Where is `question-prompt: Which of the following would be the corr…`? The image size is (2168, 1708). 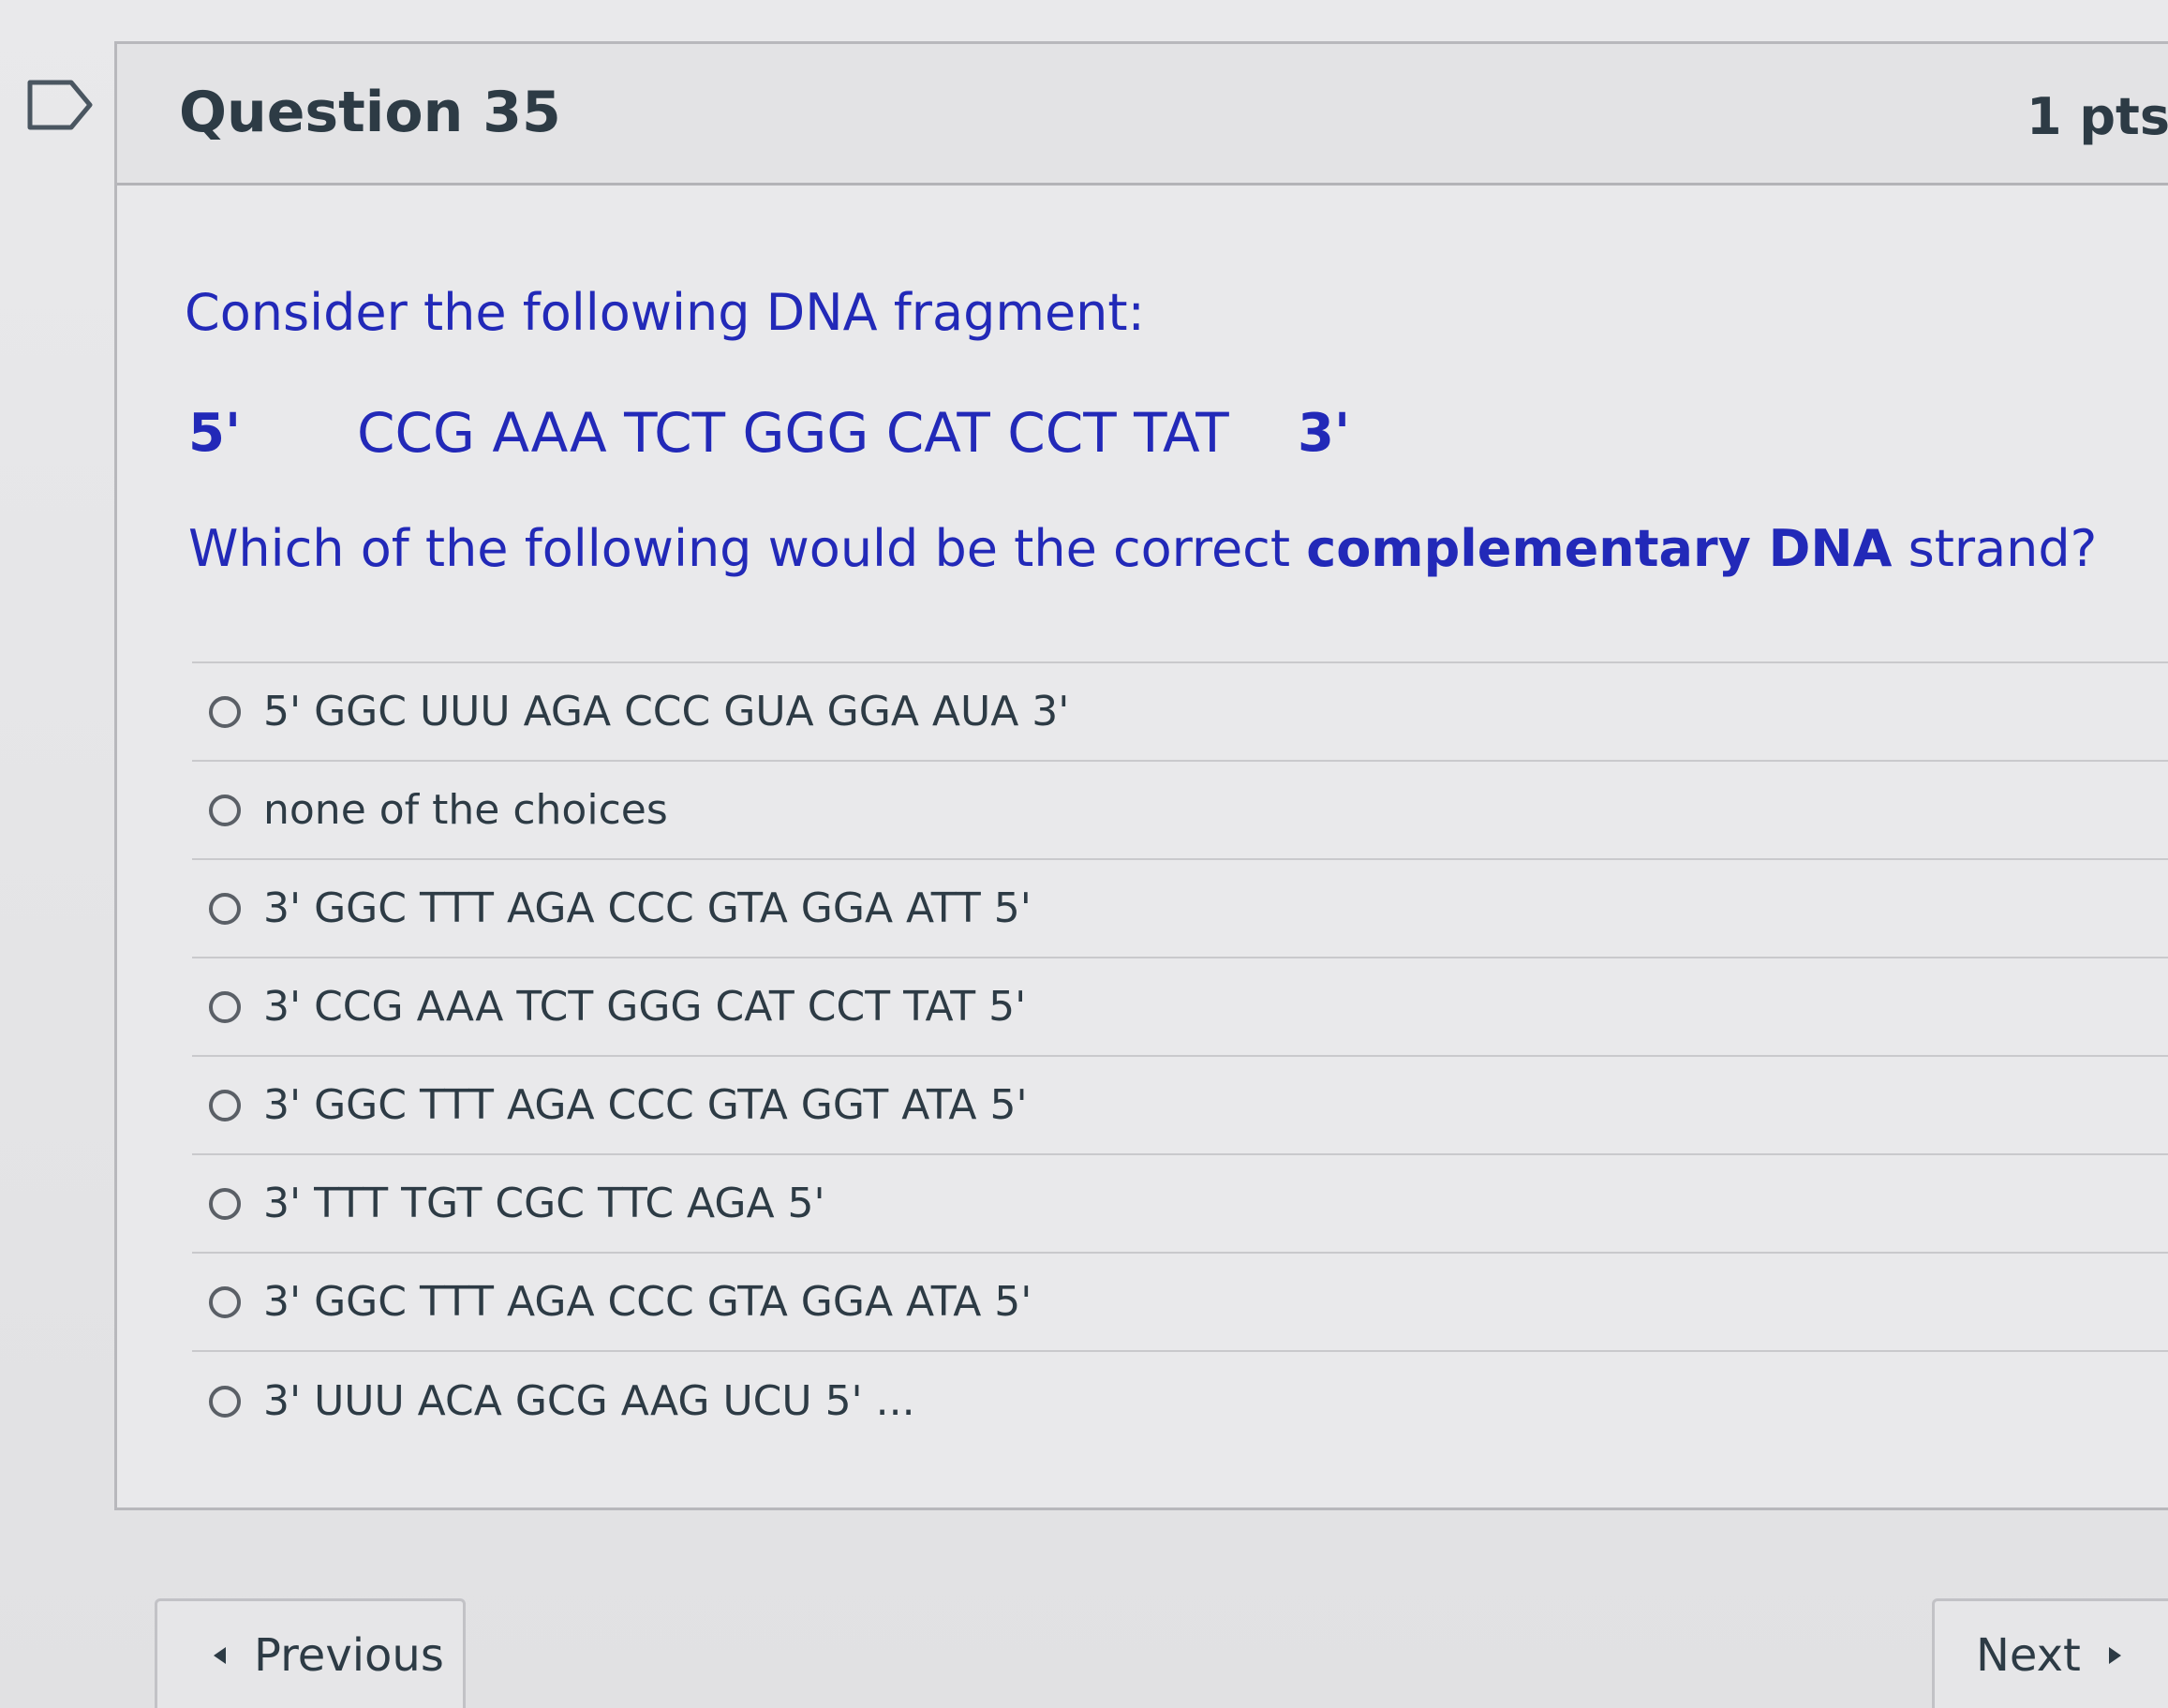 question-prompt: Which of the following would be the corr… is located at coordinates (1142, 548).